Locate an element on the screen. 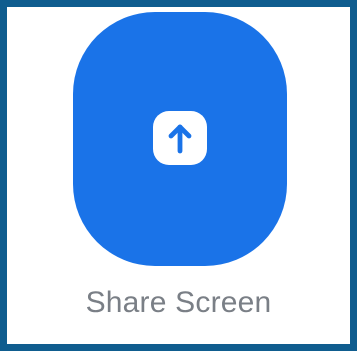  share-screen-label: Share Screen is located at coordinates (178, 302).